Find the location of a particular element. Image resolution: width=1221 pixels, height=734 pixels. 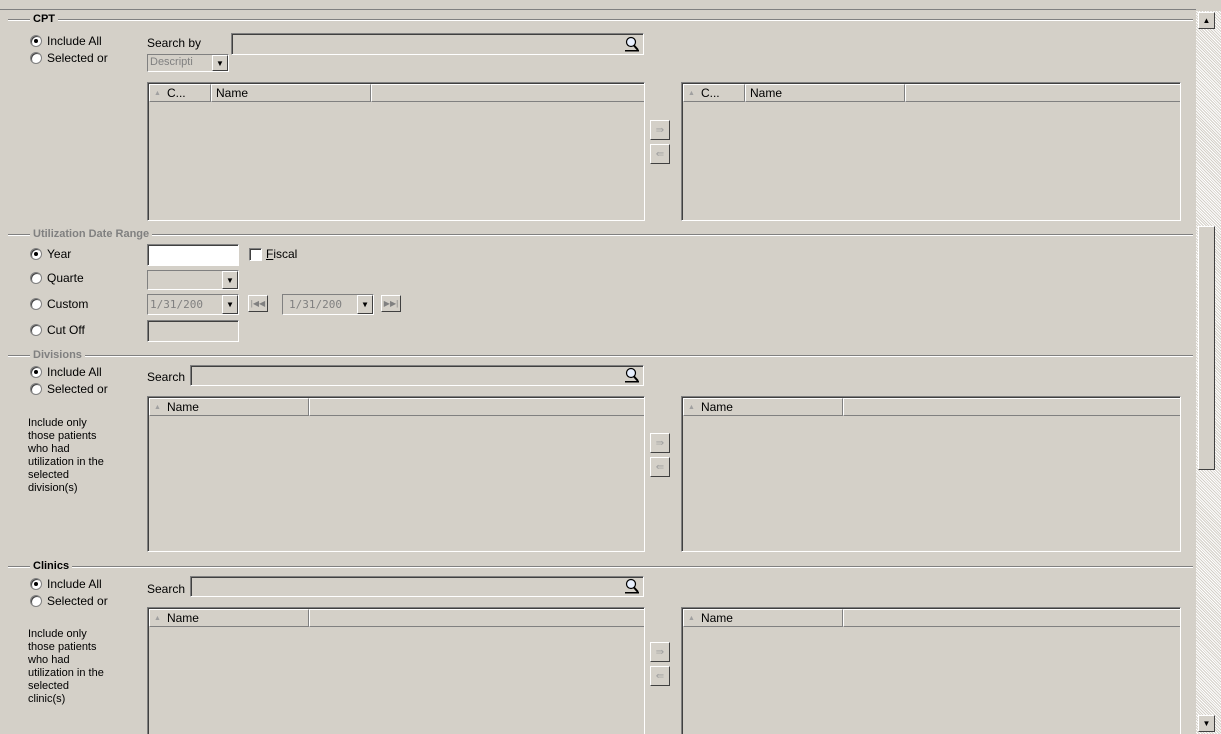

divisions-remove-button: ⇚ is located at coordinates (660, 467).